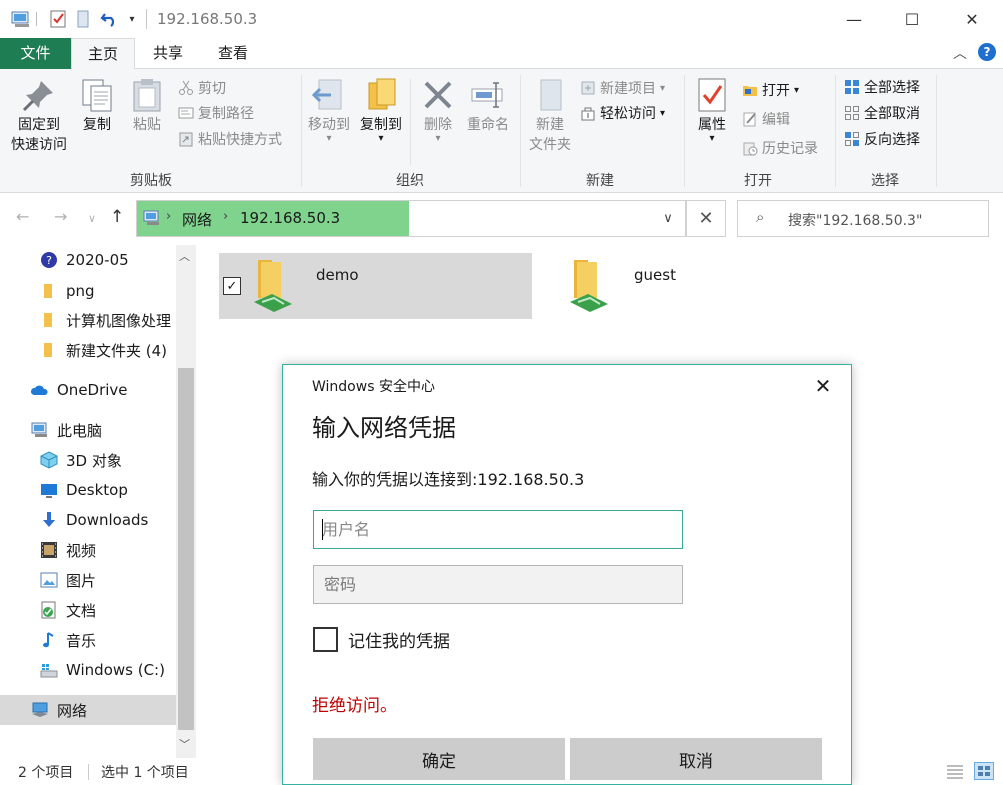  I want to click on customize-toolbar-icon: ▾, so click(132, 19).